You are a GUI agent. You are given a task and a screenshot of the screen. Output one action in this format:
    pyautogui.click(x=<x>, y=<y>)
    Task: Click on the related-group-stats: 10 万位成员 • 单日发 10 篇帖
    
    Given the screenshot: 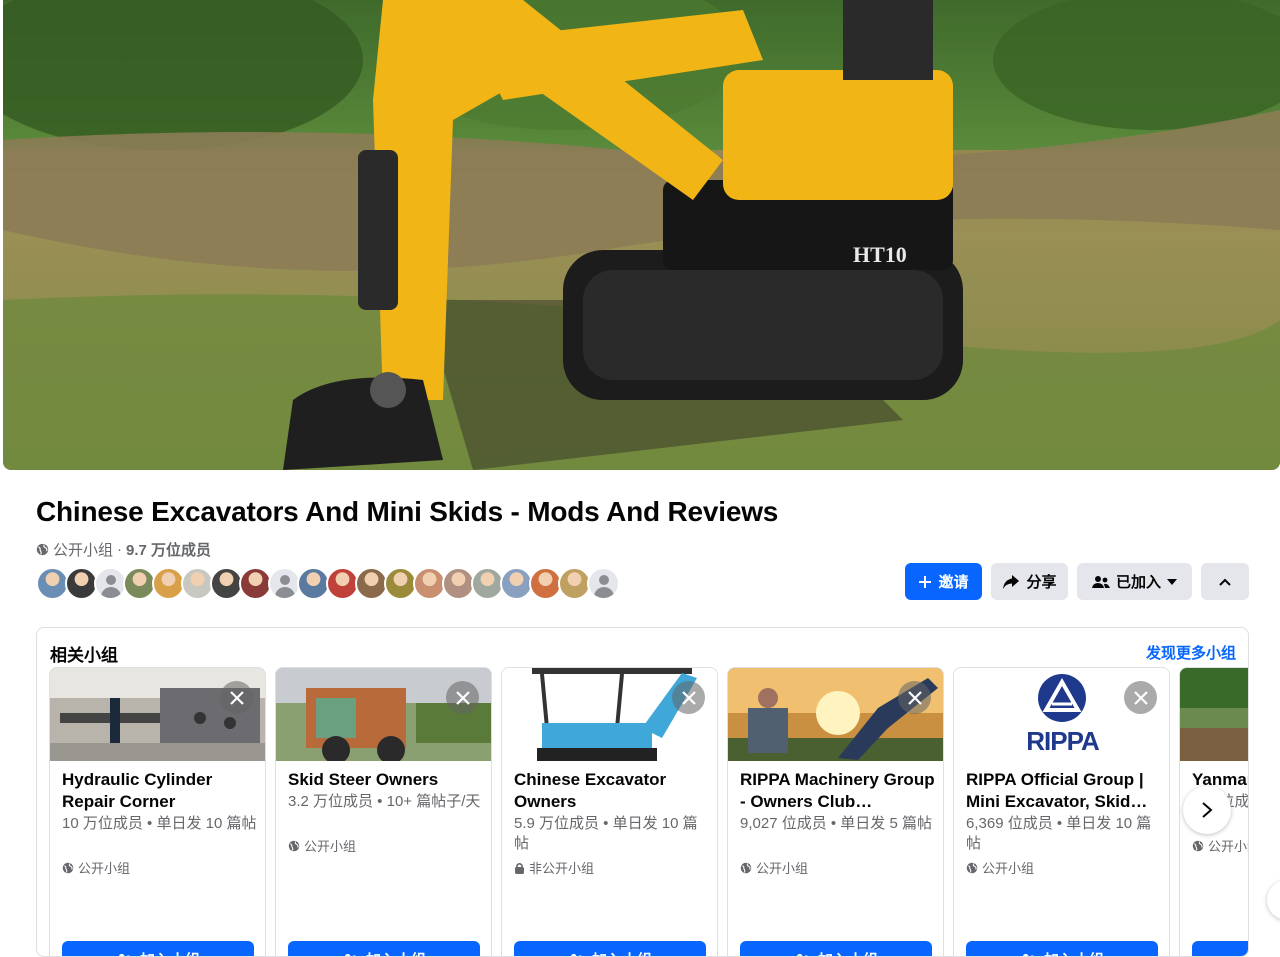 What is the action you would take?
    pyautogui.click(x=159, y=824)
    